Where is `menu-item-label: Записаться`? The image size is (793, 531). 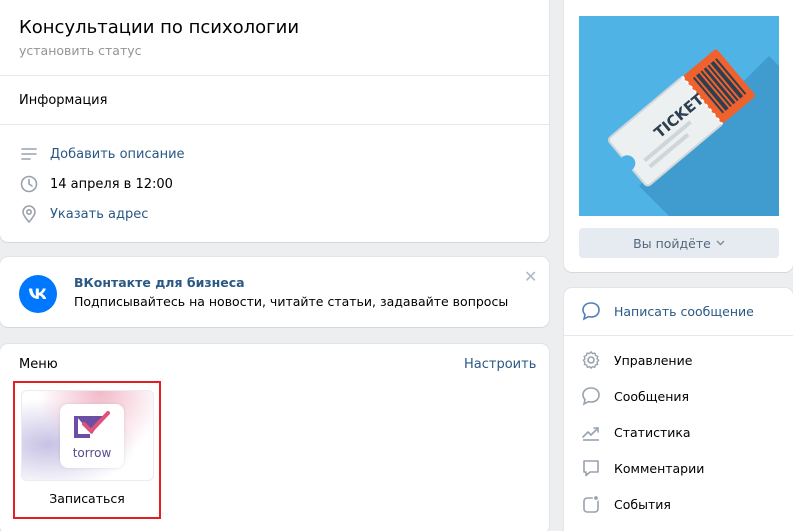
menu-item-label: Записаться is located at coordinates (87, 498).